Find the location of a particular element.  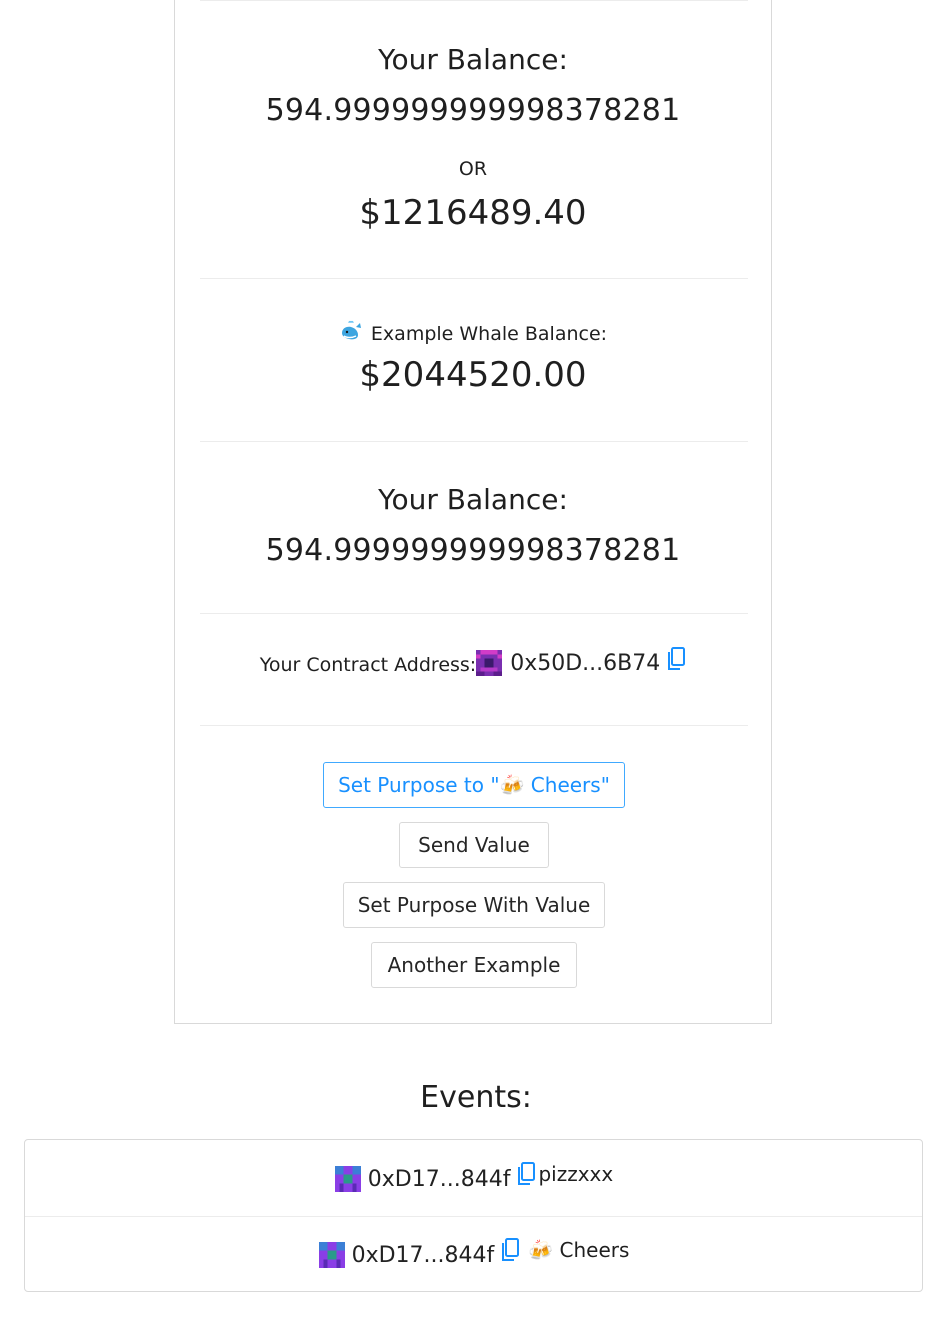

event-message: 🍻 Cheers is located at coordinates (579, 1250).